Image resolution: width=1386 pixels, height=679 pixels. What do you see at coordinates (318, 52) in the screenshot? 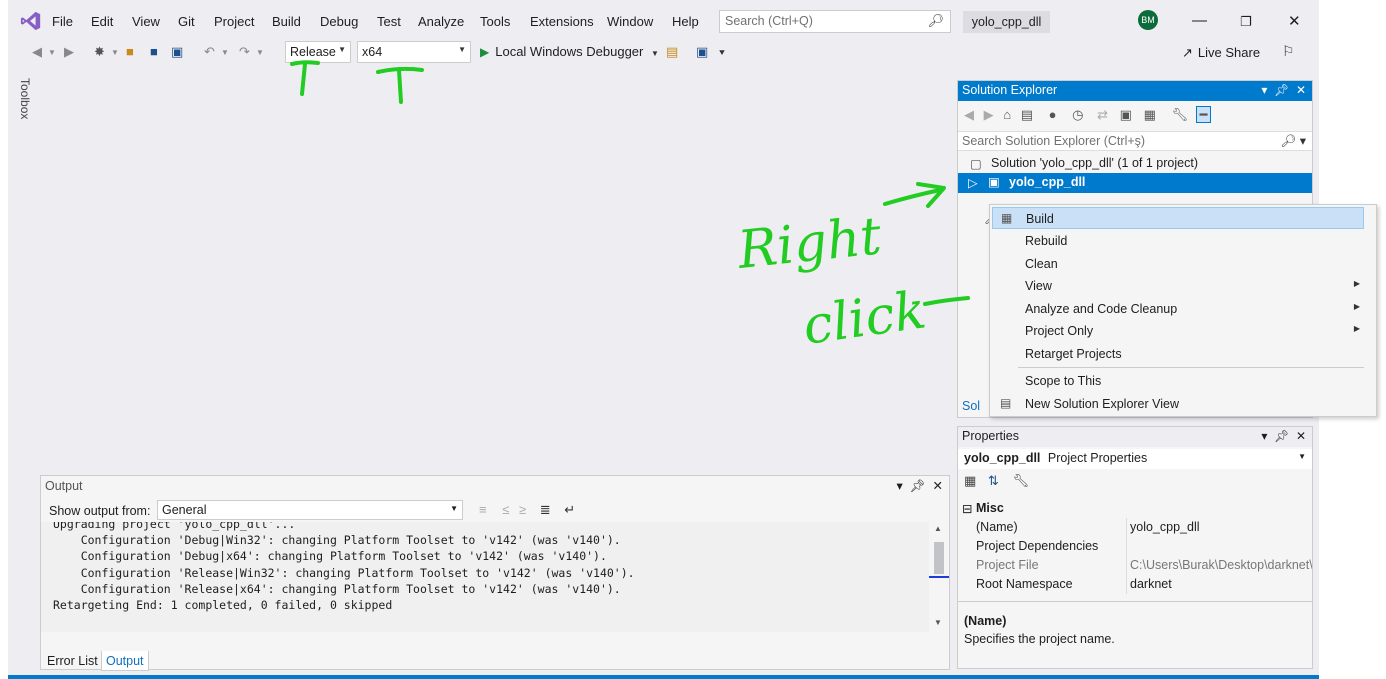
I see `configuration-select: Release ▼` at bounding box center [318, 52].